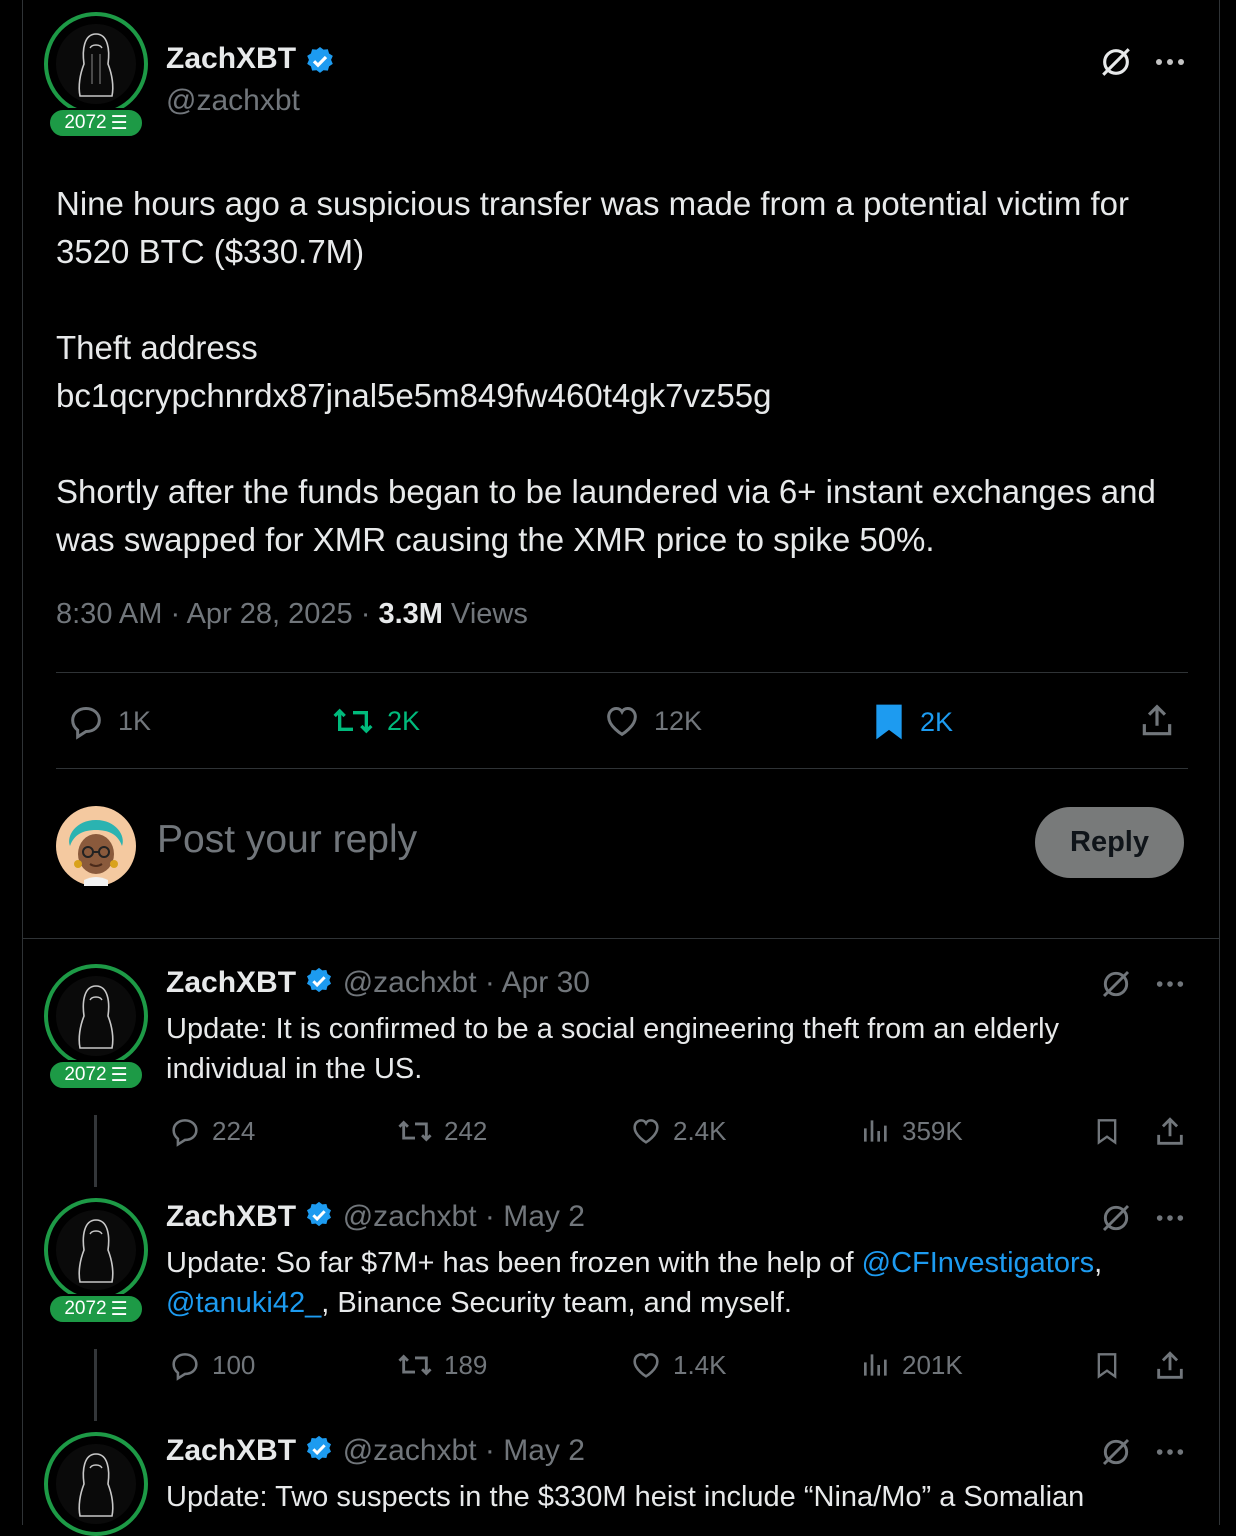 The height and width of the screenshot is (1536, 1236). I want to click on tweet-meta: 8:30 AM · Apr 28, 2025 · 3.3M Views, so click(292, 614).